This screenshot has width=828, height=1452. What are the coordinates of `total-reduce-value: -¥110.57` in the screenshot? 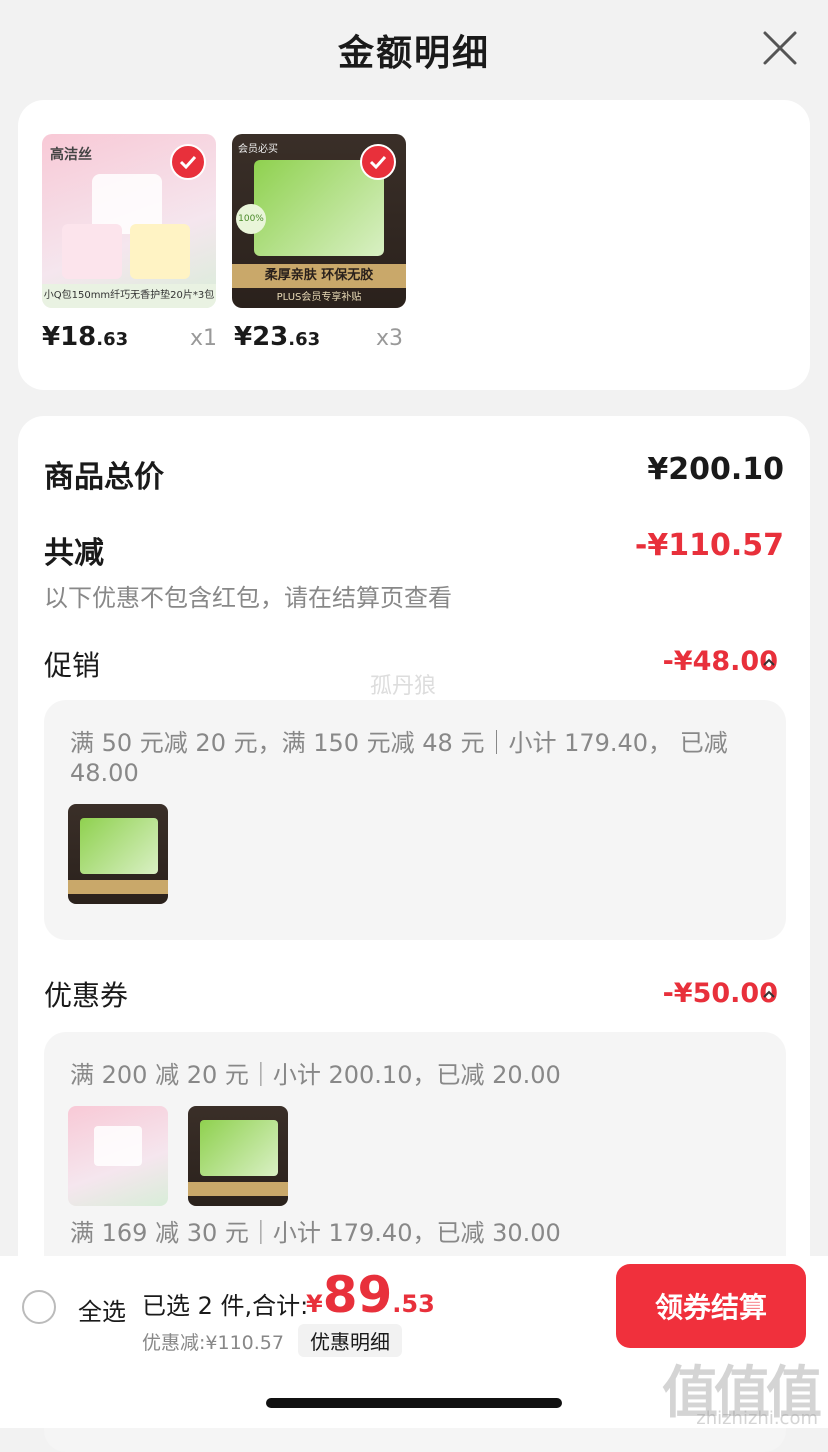 It's located at (709, 545).